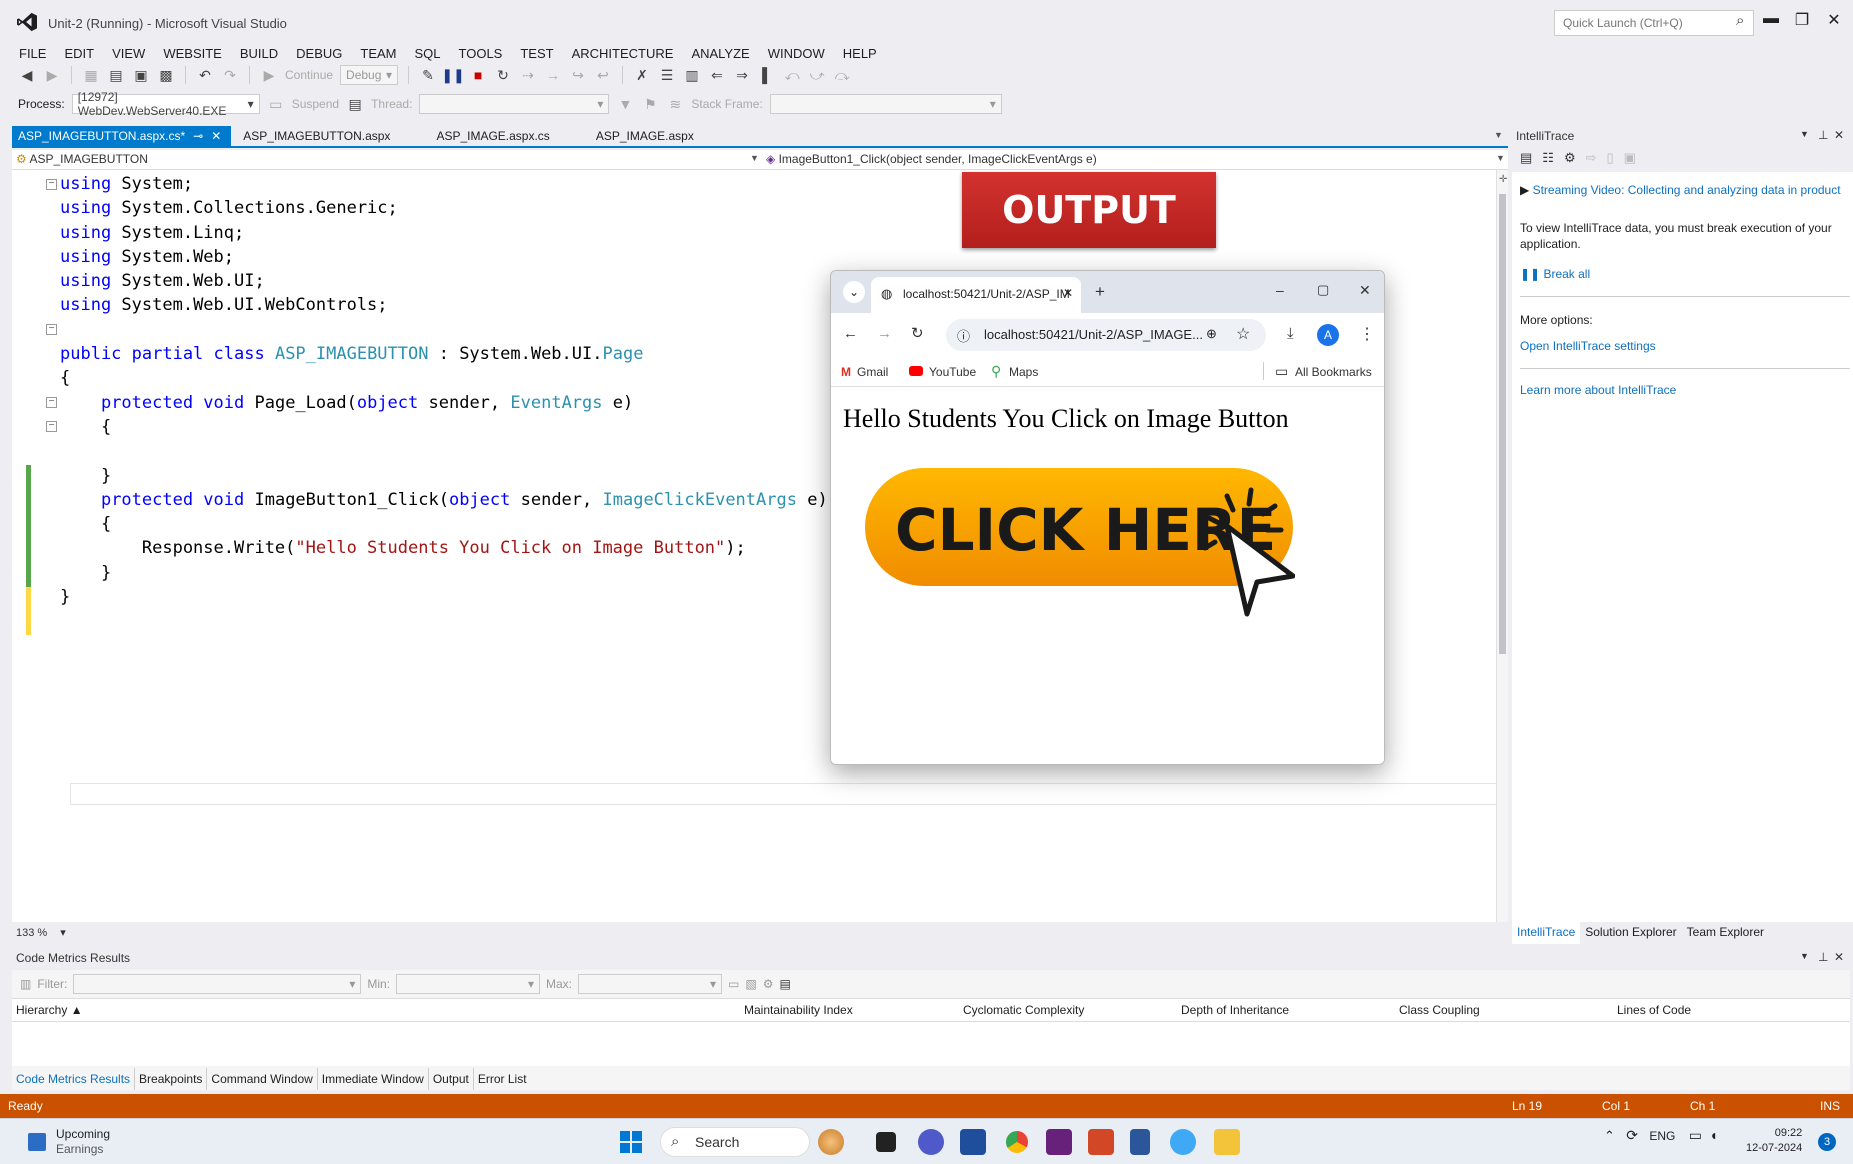 This screenshot has width=1853, height=1164. I want to click on task-view-icon, so click(886, 1142).